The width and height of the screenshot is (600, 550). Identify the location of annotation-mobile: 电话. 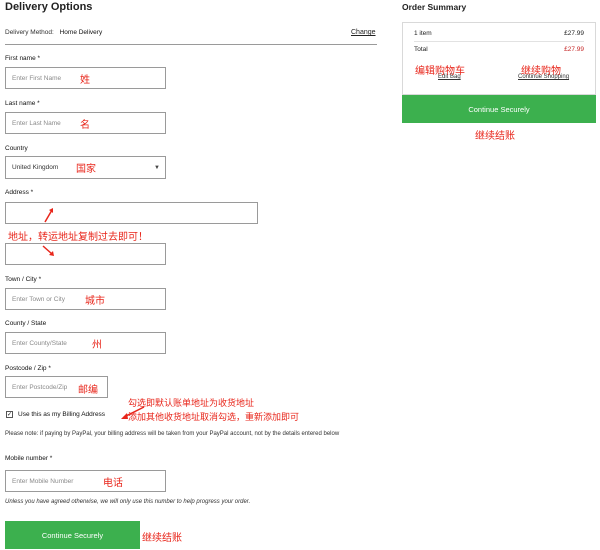
(113, 483).